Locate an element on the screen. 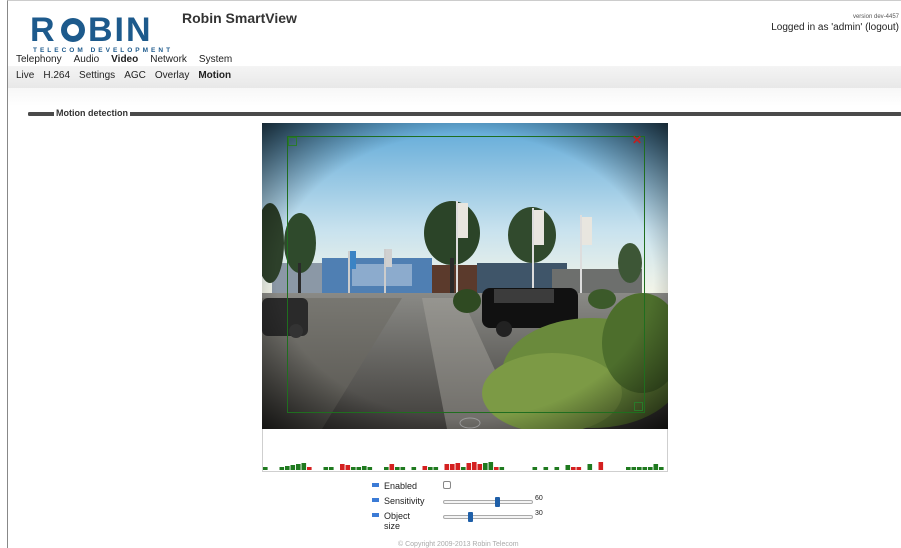 The image size is (901, 548). detection-resize-handle-bottom-right is located at coordinates (638, 406).